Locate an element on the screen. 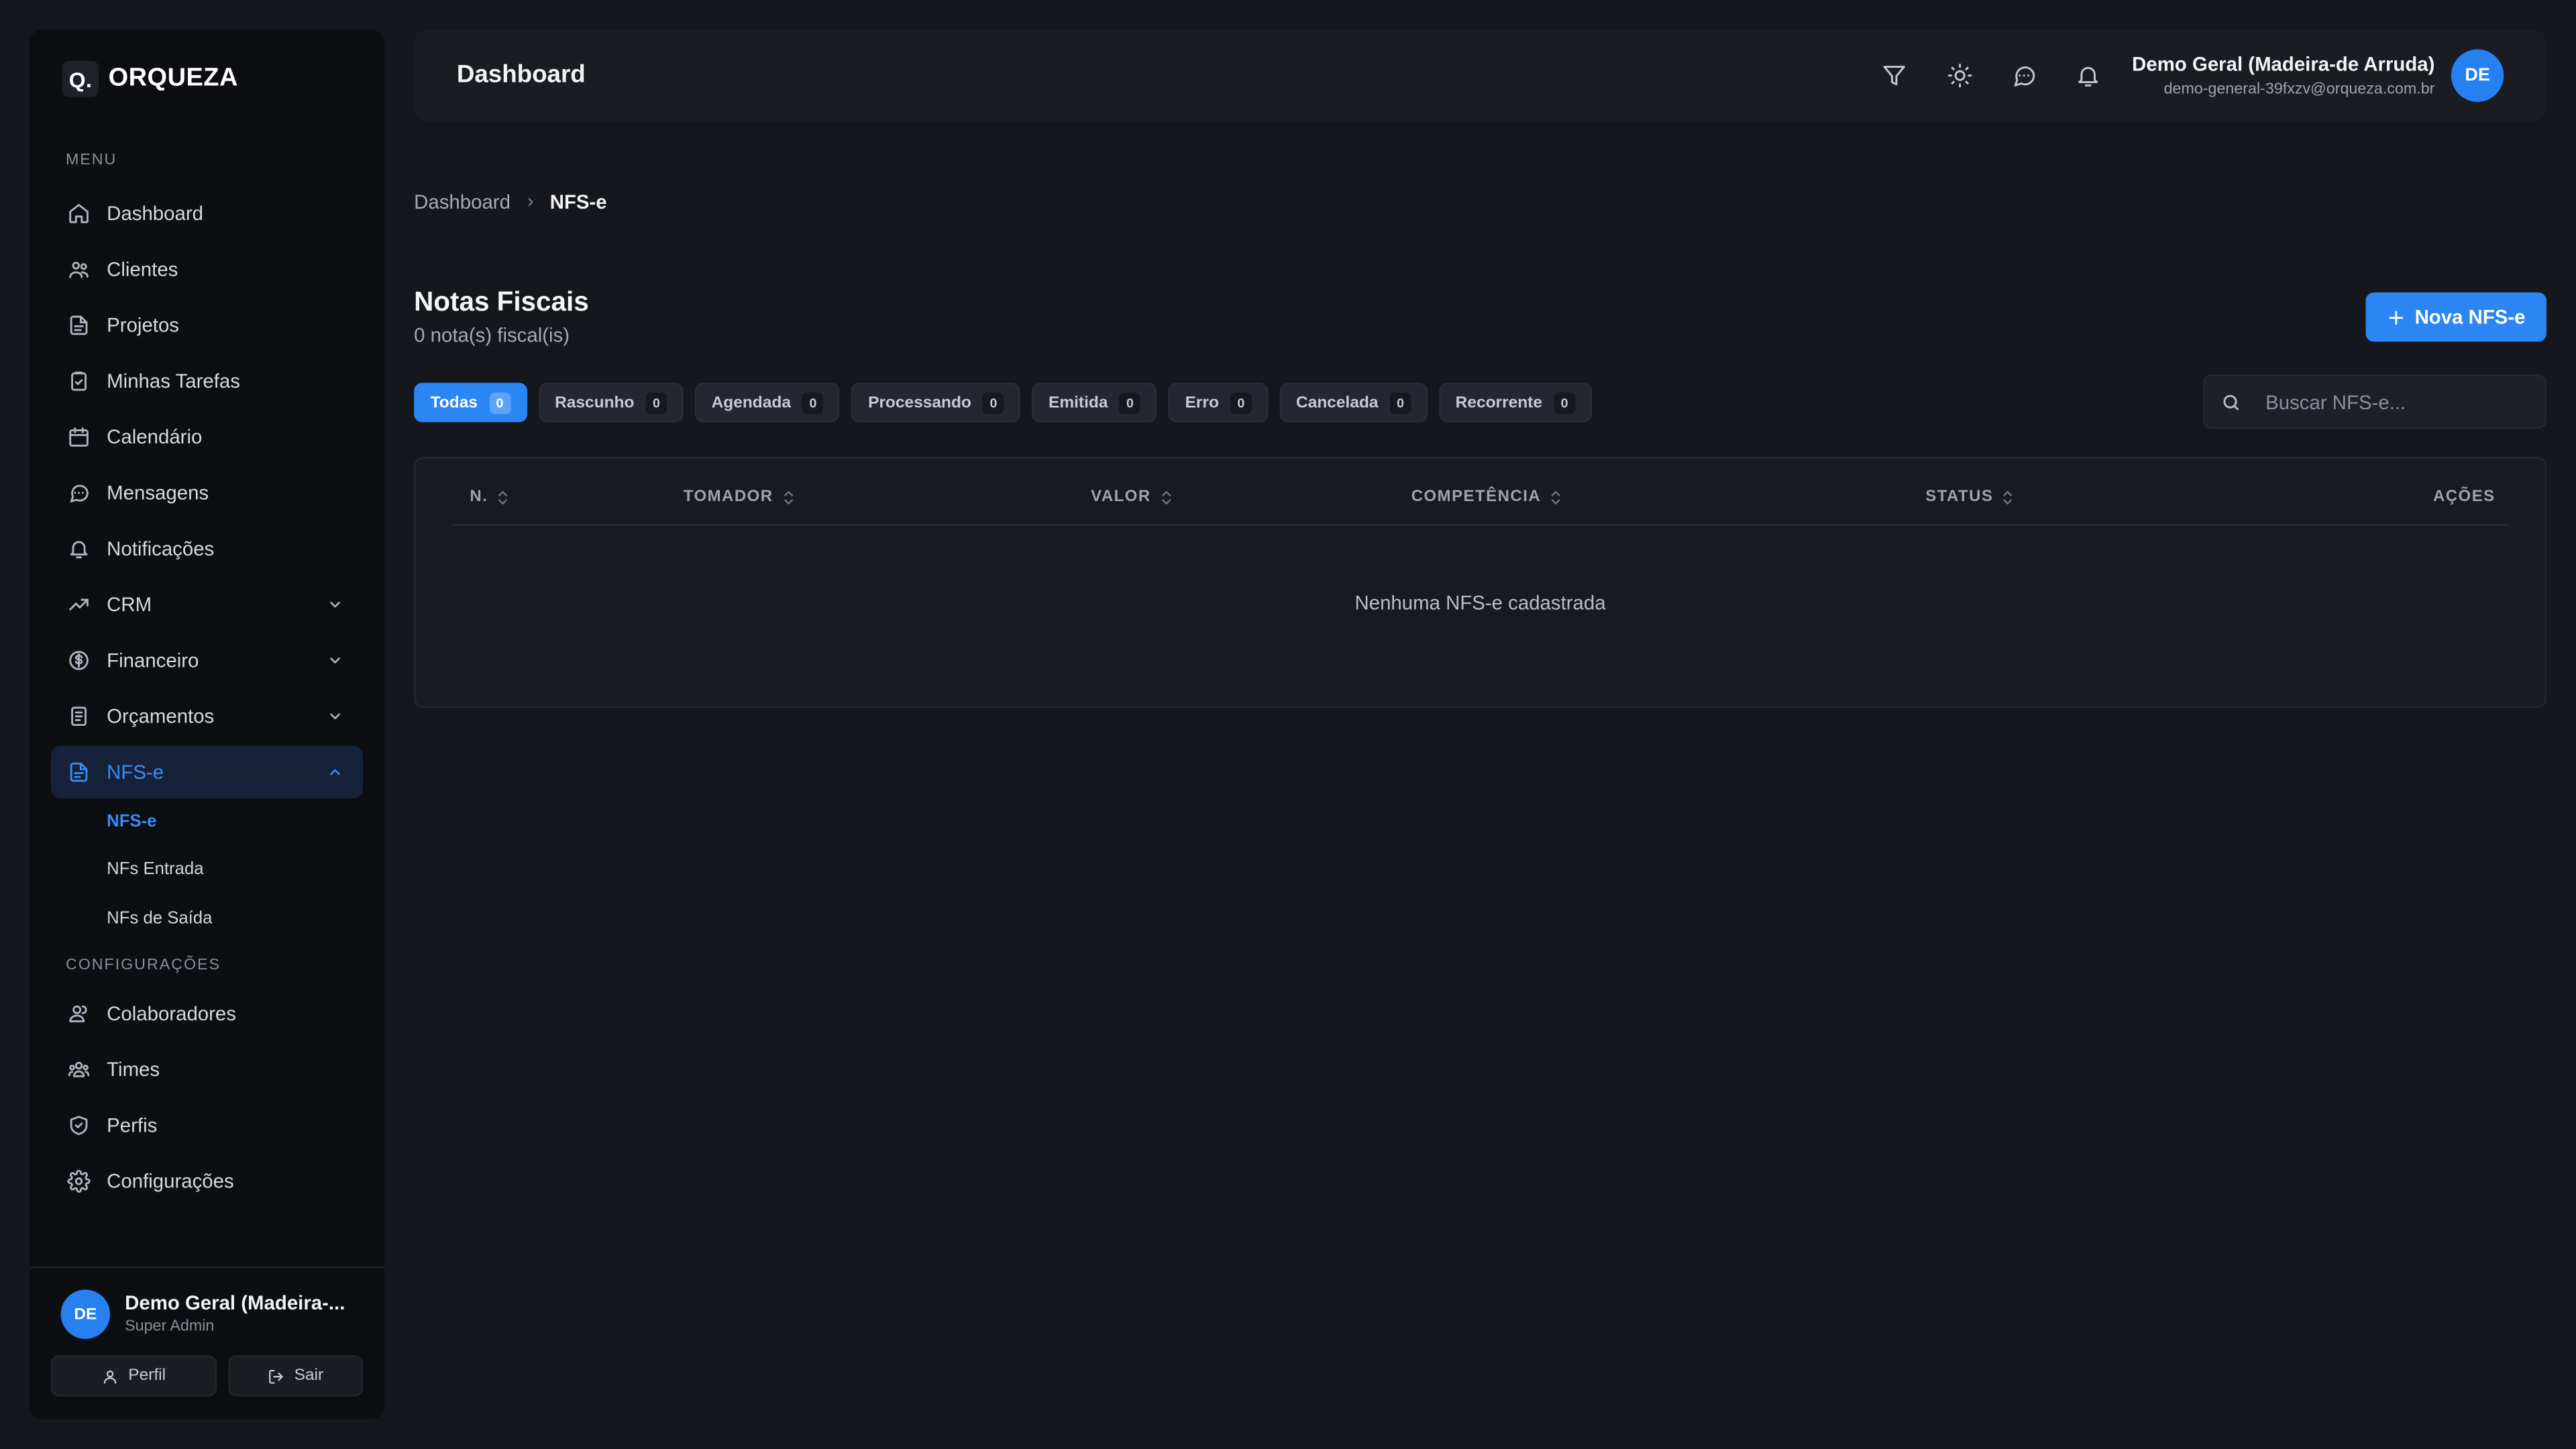 The height and width of the screenshot is (1449, 2576). profile-button: Perfil is located at coordinates (133, 1376).